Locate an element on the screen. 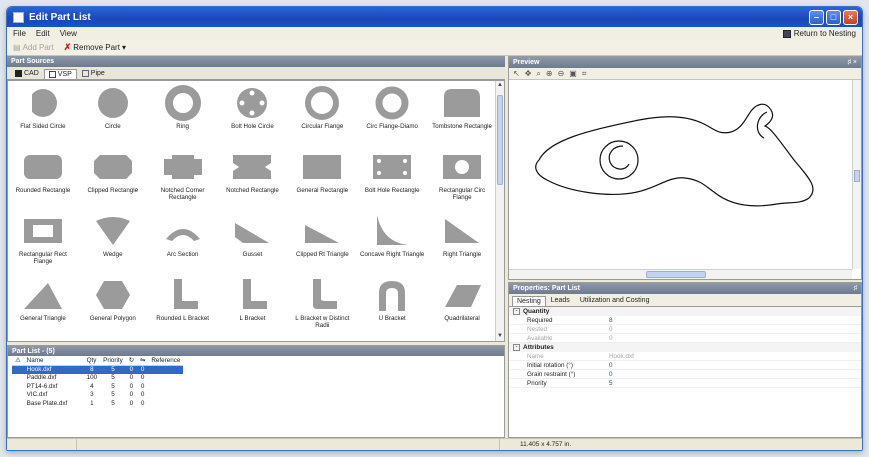  shape-item-bolt-hole-circle: Bolt Hole Circle is located at coordinates (253, 117).